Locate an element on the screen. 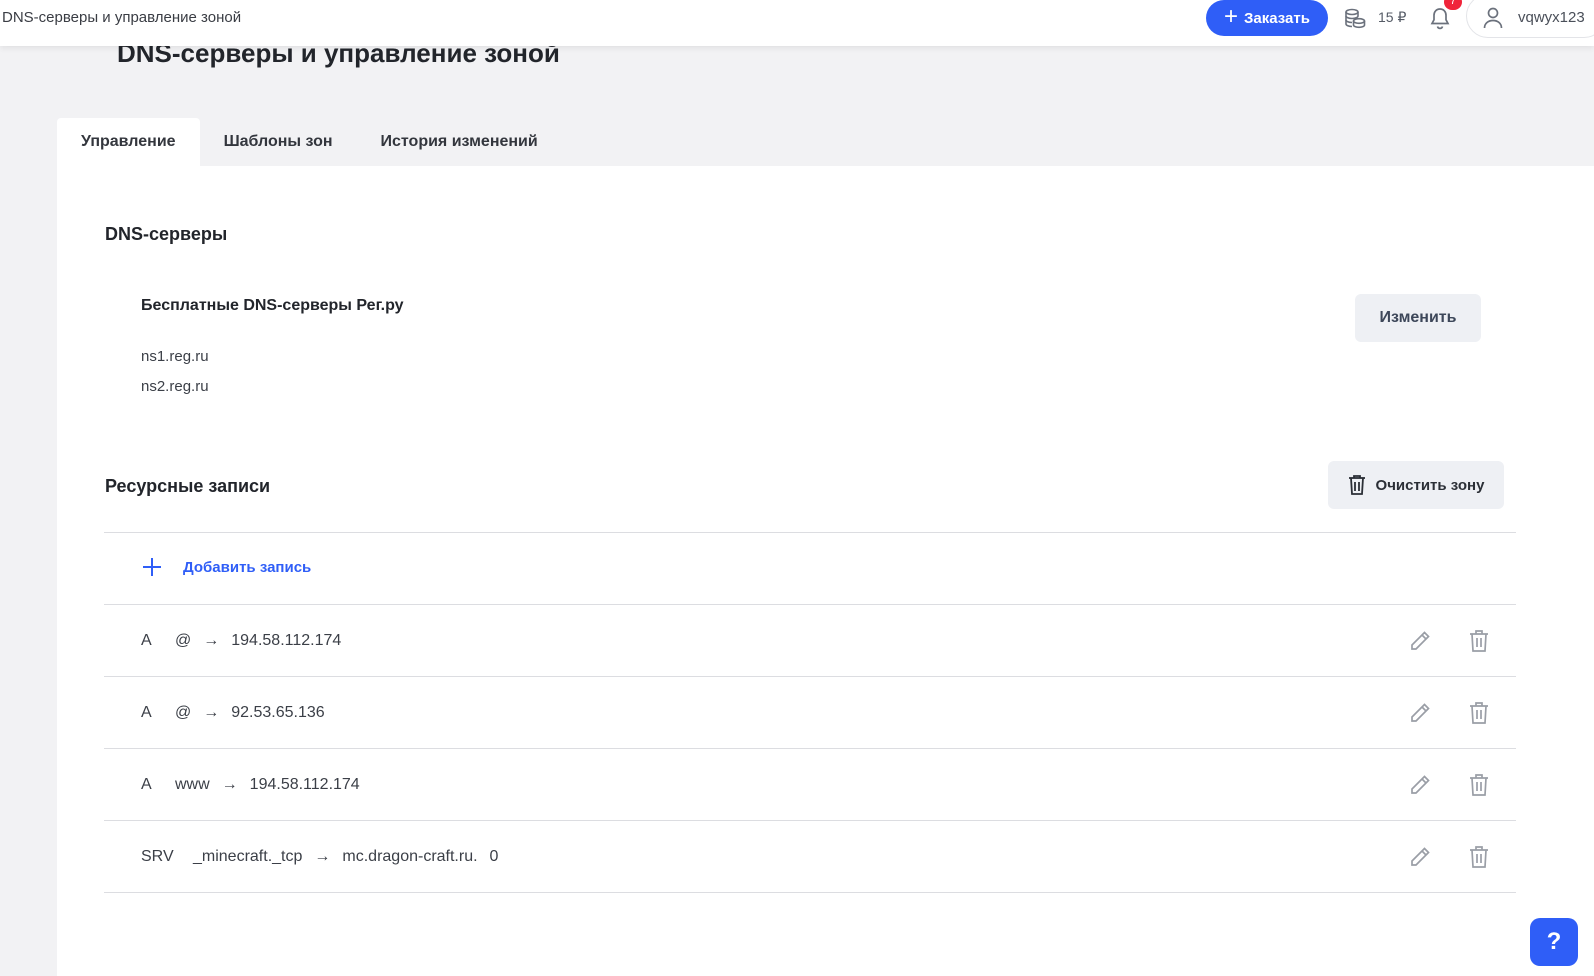 Image resolution: width=1594 pixels, height=976 pixels. record-type: SRV is located at coordinates (157, 856).